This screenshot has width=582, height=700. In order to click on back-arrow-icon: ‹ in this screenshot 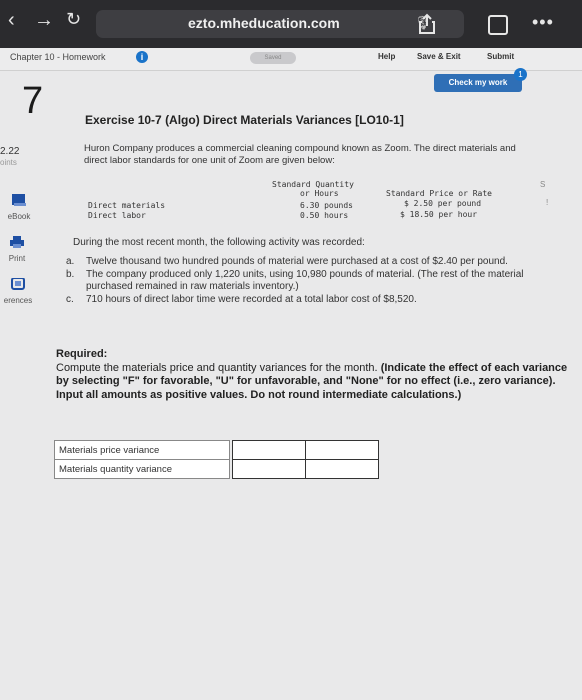, I will do `click(11, 20)`.